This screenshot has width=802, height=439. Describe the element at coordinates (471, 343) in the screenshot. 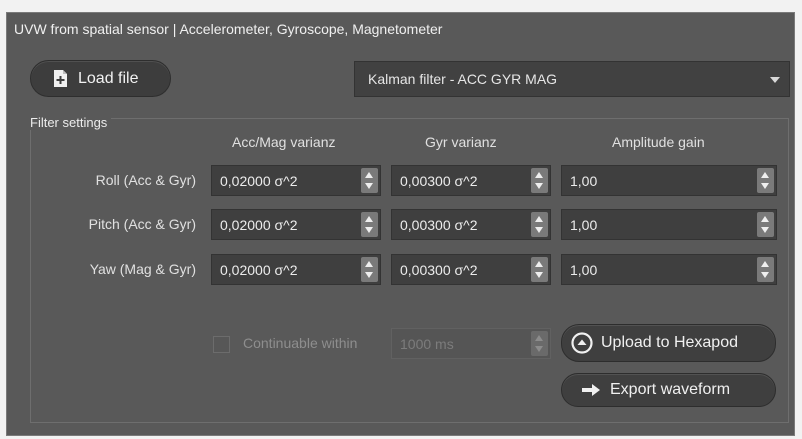

I see `continuable-ms-input: 1000 ms` at that location.